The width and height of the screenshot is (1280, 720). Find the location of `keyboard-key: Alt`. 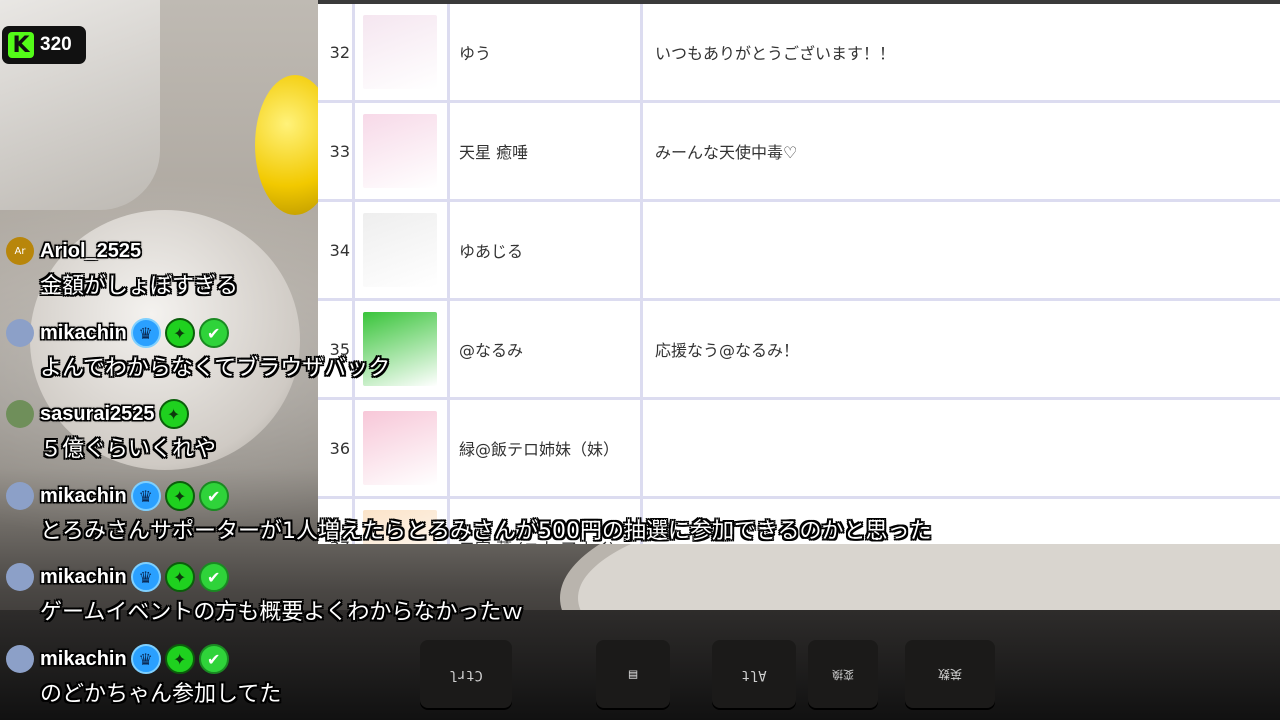

keyboard-key: Alt is located at coordinates (754, 675).